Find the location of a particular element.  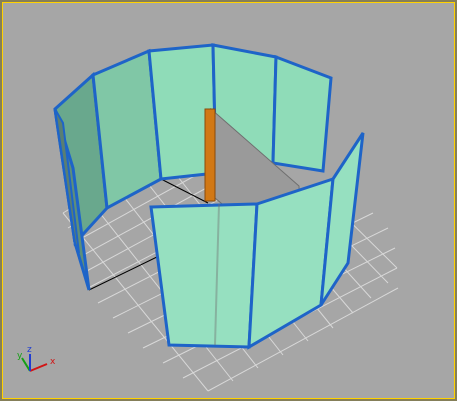

axis-gizmo: x y z is located at coordinates (36, 358).